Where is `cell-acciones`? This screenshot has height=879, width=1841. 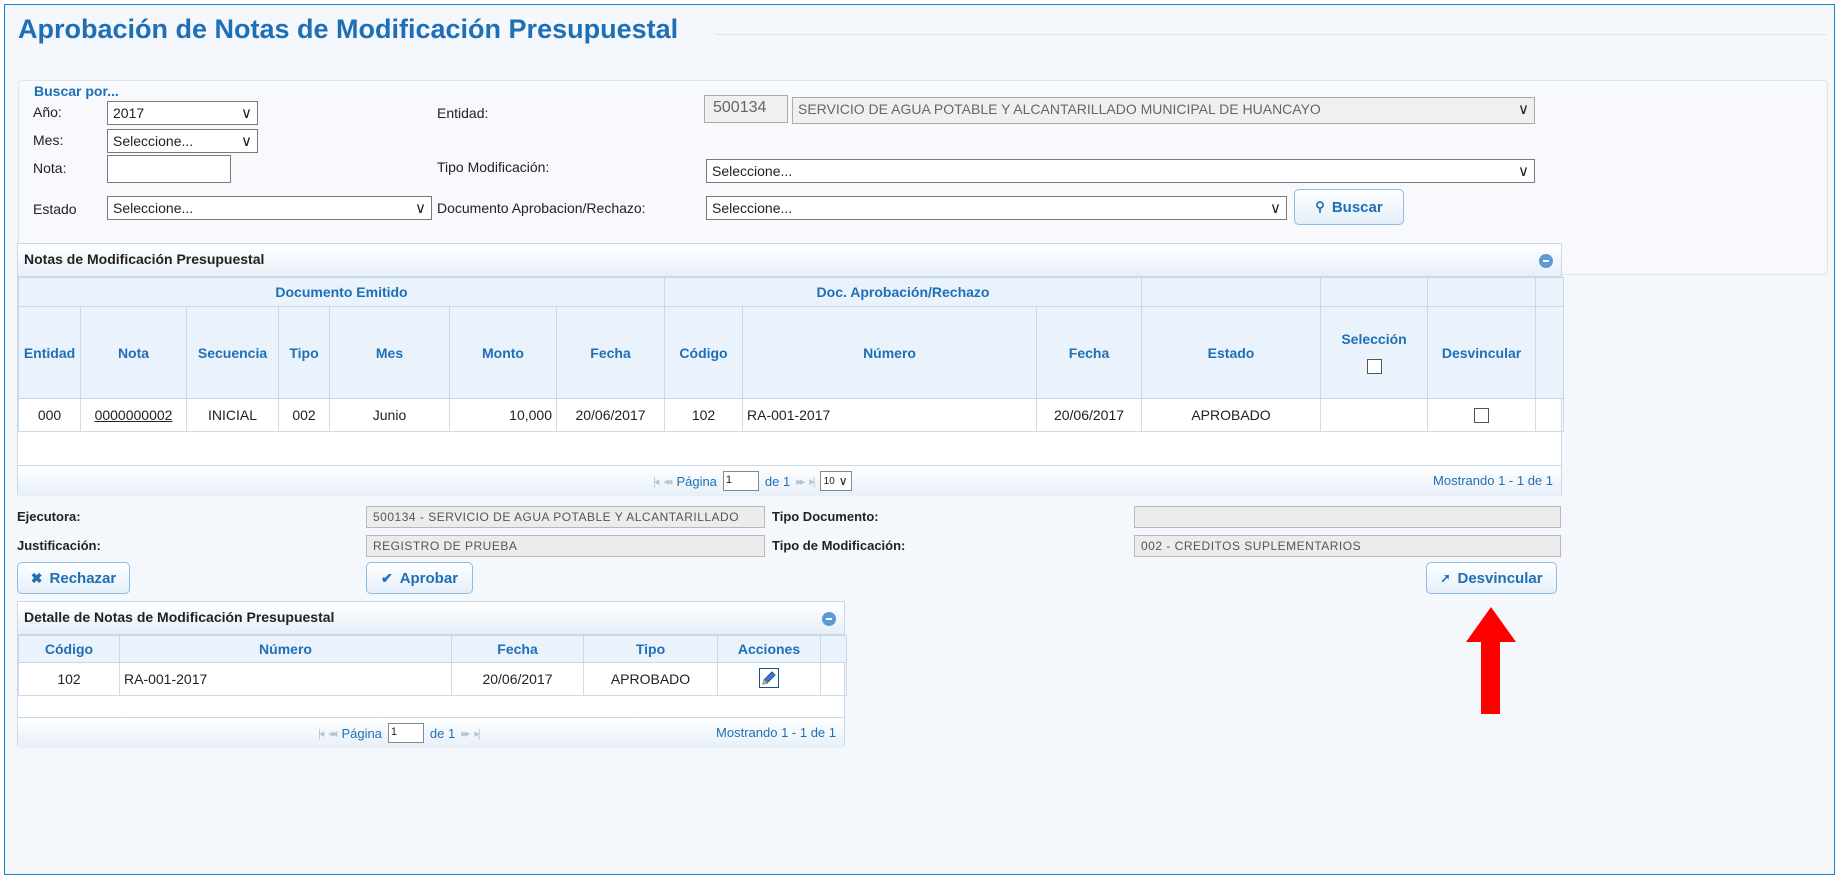
cell-acciones is located at coordinates (769, 679).